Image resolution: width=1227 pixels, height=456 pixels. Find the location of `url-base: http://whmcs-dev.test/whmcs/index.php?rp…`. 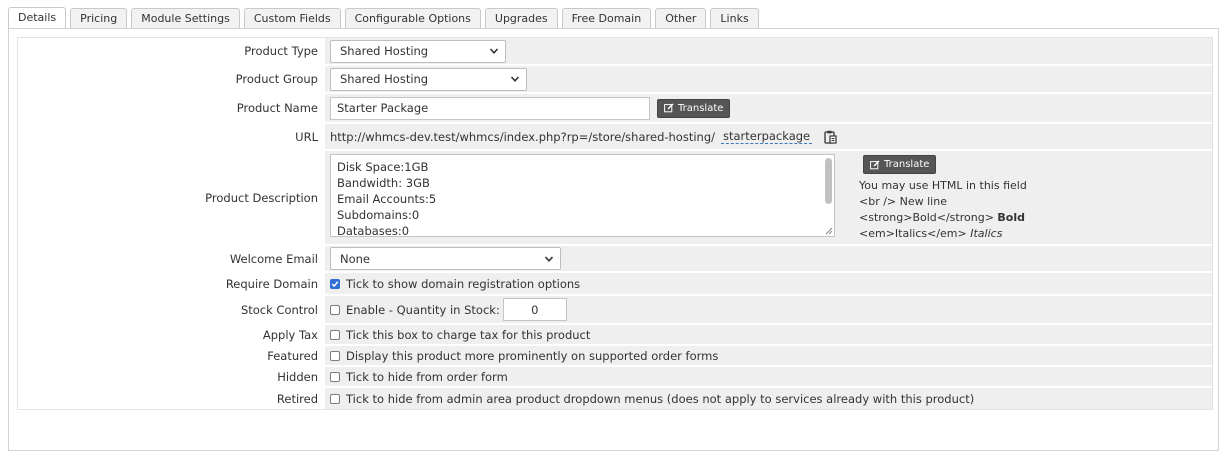

url-base: http://whmcs-dev.test/whmcs/index.php?rp… is located at coordinates (522, 136).